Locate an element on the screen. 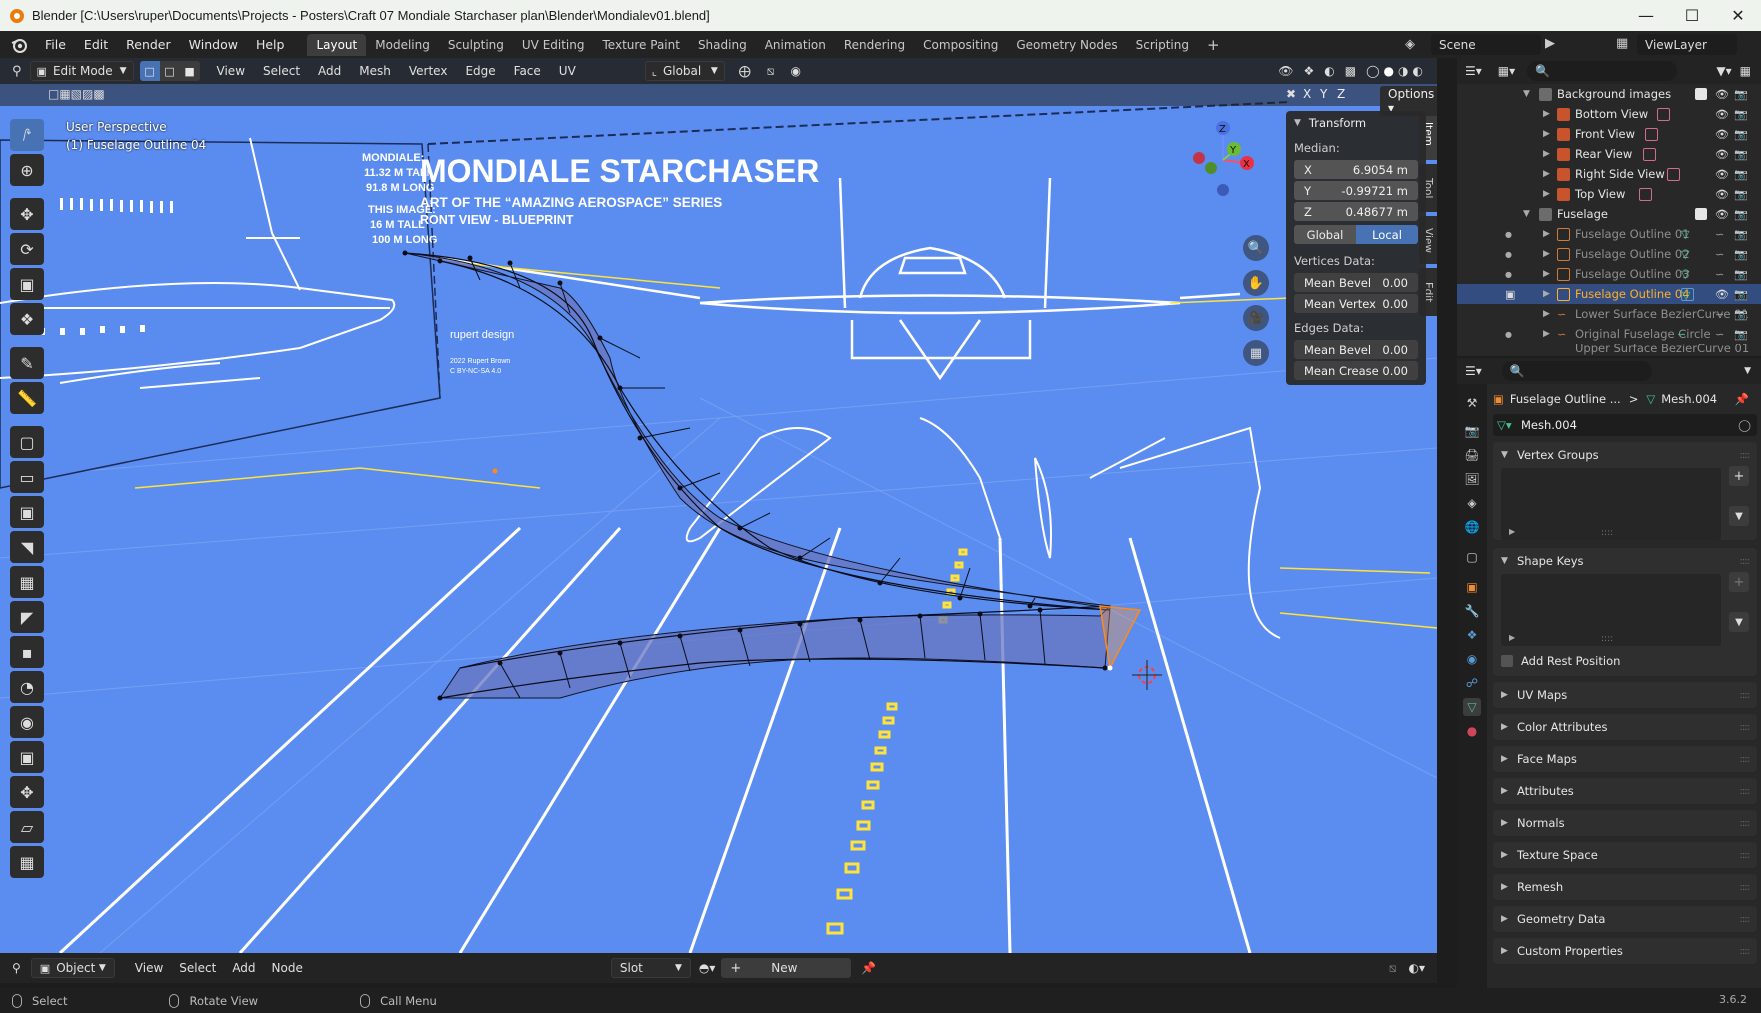  texture-space-panel: ▶ Texture Space:::: is located at coordinates (1625, 855).